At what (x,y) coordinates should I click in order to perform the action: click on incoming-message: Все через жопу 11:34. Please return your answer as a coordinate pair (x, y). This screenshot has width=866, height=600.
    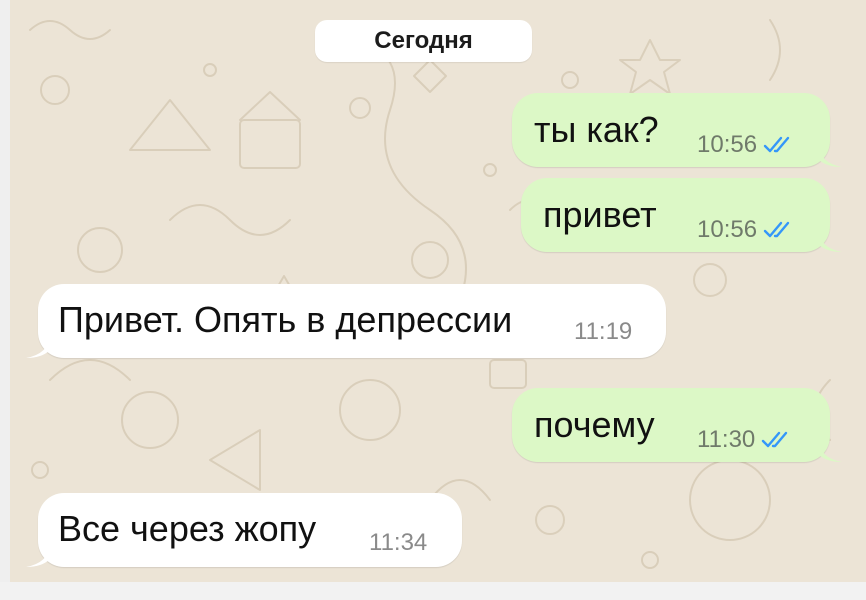
    Looking at the image, I should click on (244, 530).